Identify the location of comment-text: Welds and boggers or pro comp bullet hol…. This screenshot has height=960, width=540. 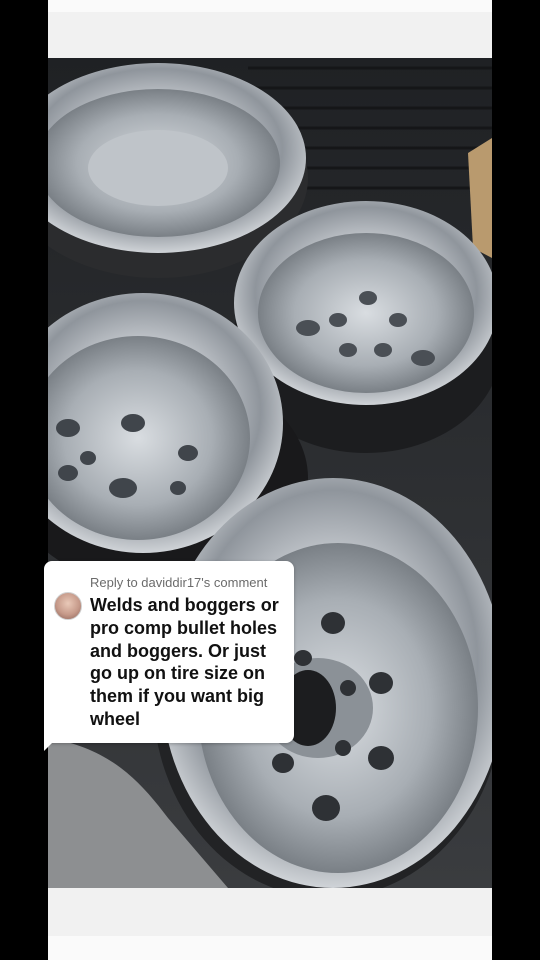
(184, 662).